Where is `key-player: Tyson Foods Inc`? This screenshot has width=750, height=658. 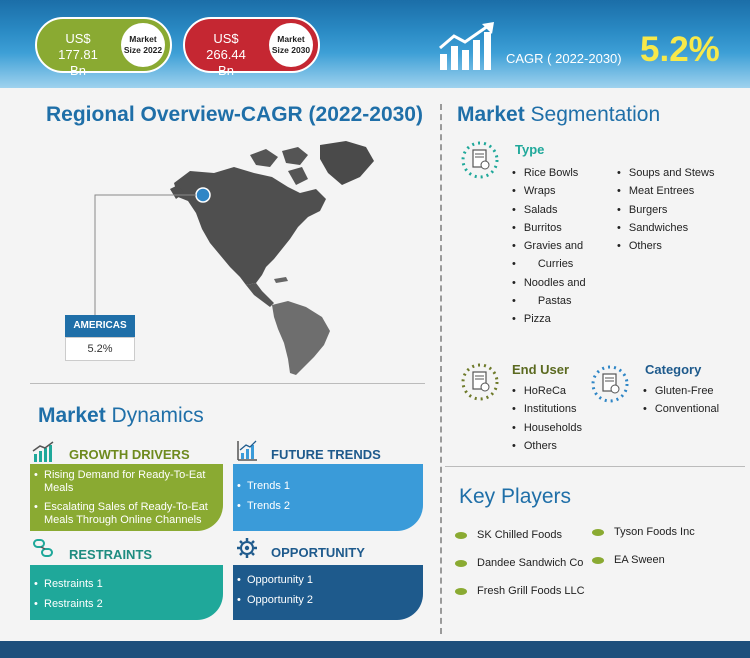 key-player: Tyson Foods Inc is located at coordinates (643, 532).